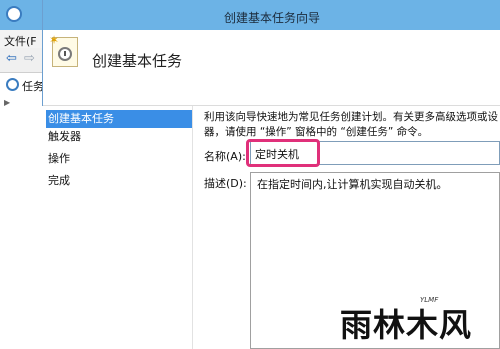 The width and height of the screenshot is (500, 349). What do you see at coordinates (21, 211) in the screenshot?
I see `navigation-tree` at bounding box center [21, 211].